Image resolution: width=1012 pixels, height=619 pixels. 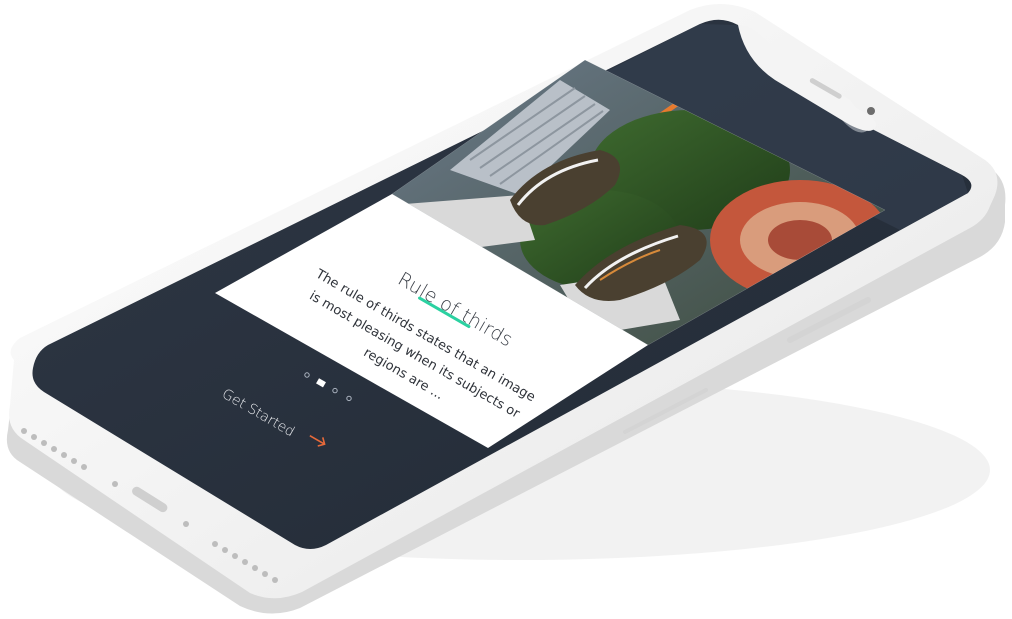 I want to click on front-camera, so click(x=871, y=111).